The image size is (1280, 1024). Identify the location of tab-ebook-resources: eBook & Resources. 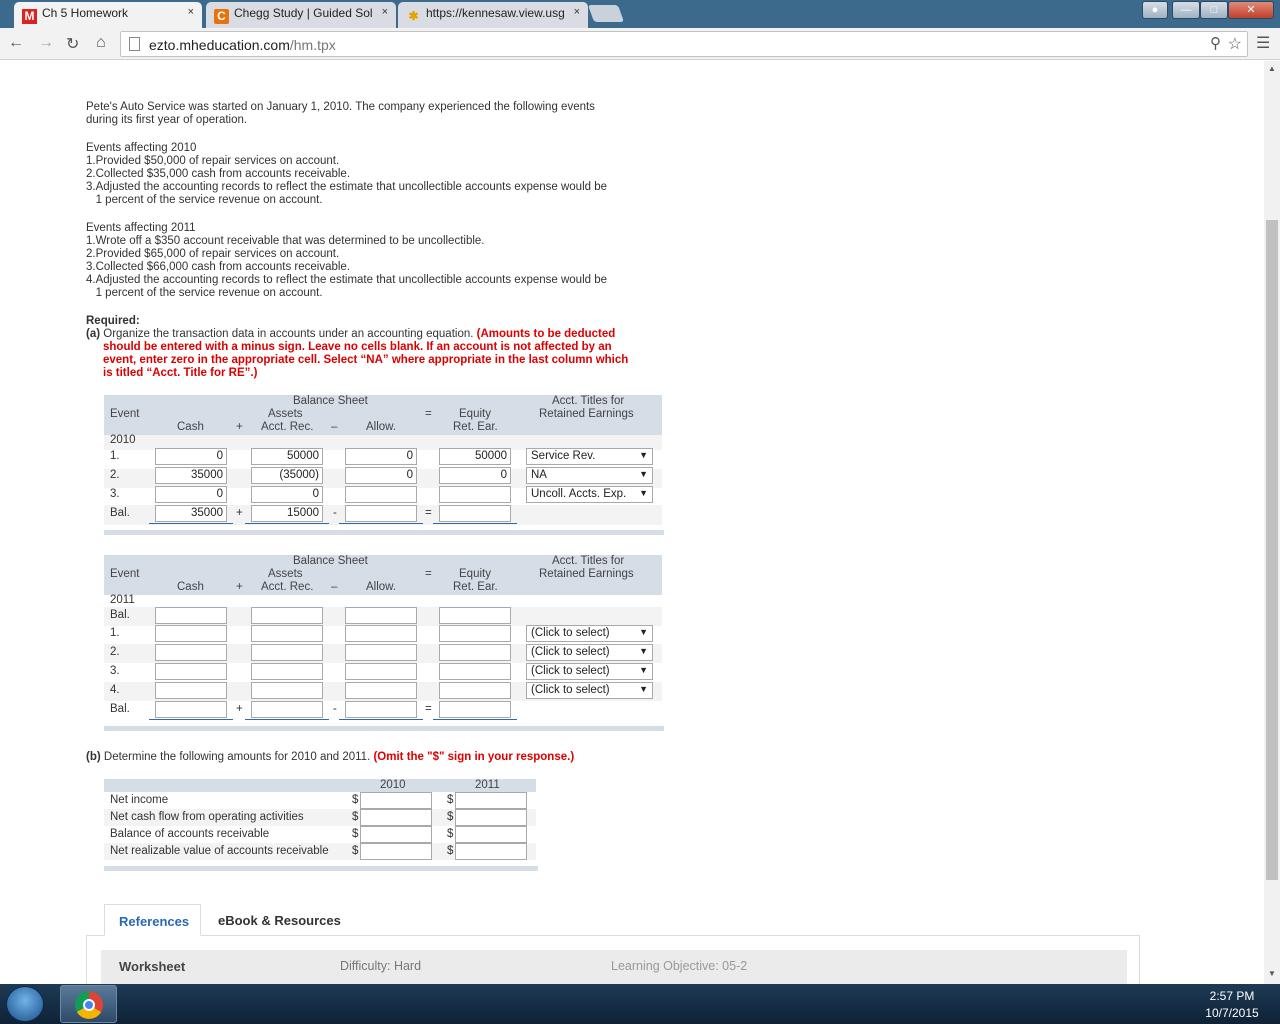
(280, 920).